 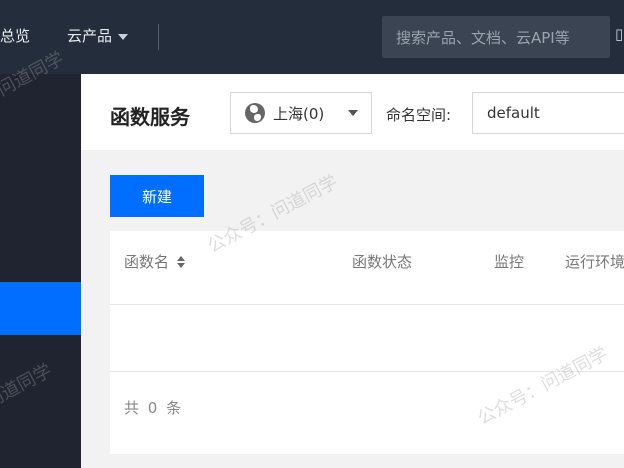 I want to click on page-header: 函数服务 上海(0) 命名空间: default, so click(x=352, y=112).